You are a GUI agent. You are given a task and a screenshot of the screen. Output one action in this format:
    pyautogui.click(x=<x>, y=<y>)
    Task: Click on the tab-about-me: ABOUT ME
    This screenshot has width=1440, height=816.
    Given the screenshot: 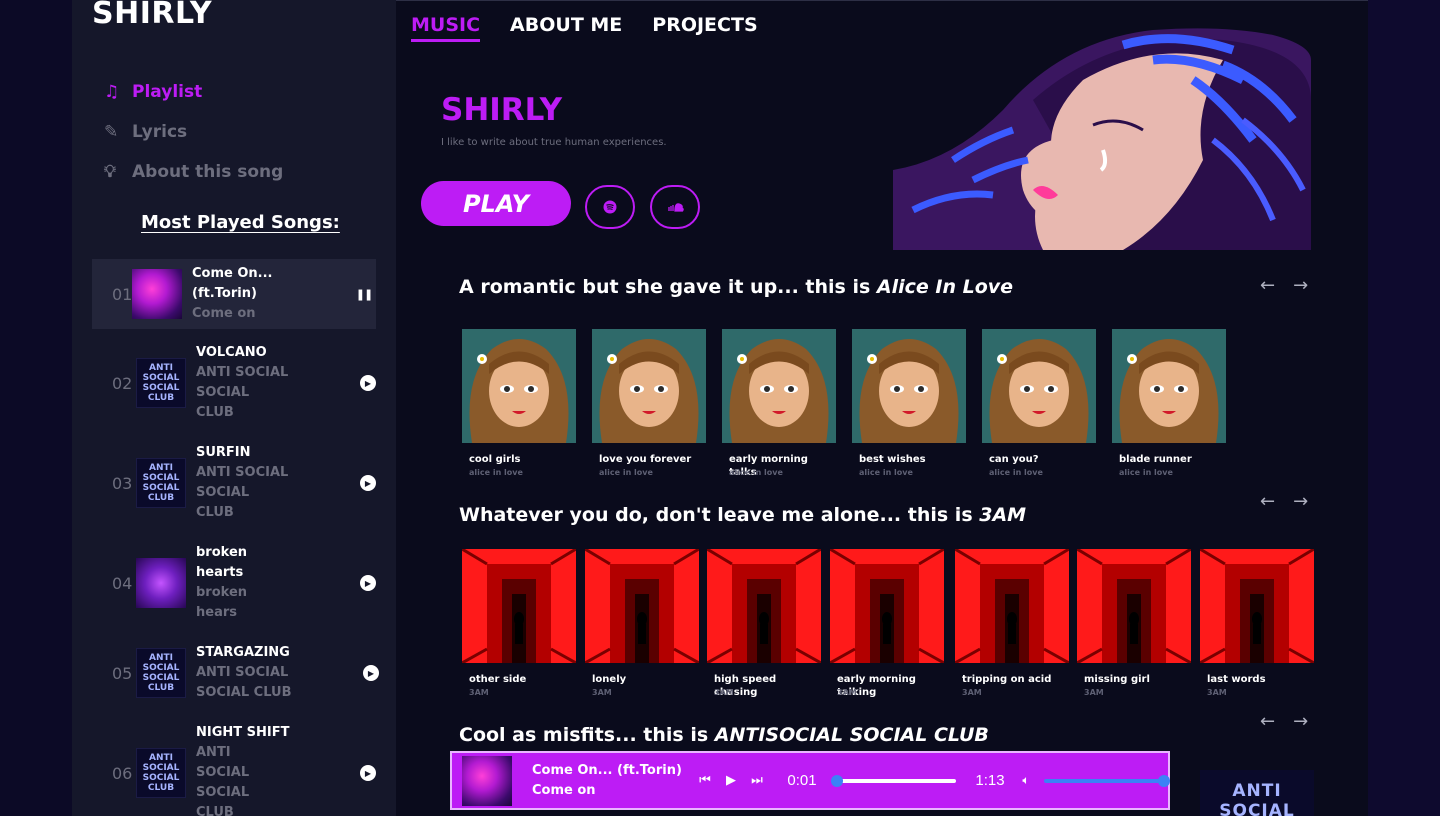 What is the action you would take?
    pyautogui.click(x=566, y=28)
    